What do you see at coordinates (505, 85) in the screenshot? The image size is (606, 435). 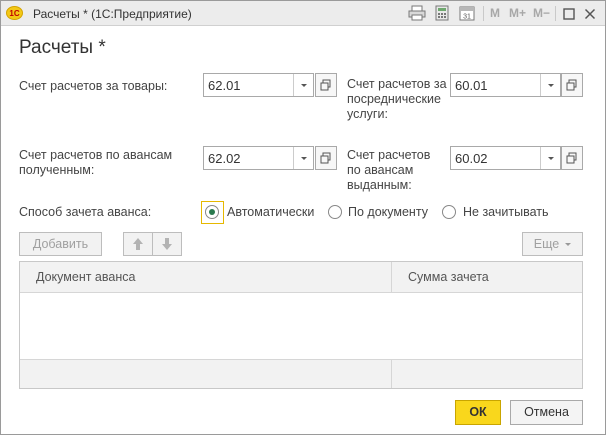 I see `services-account-input: 60.01` at bounding box center [505, 85].